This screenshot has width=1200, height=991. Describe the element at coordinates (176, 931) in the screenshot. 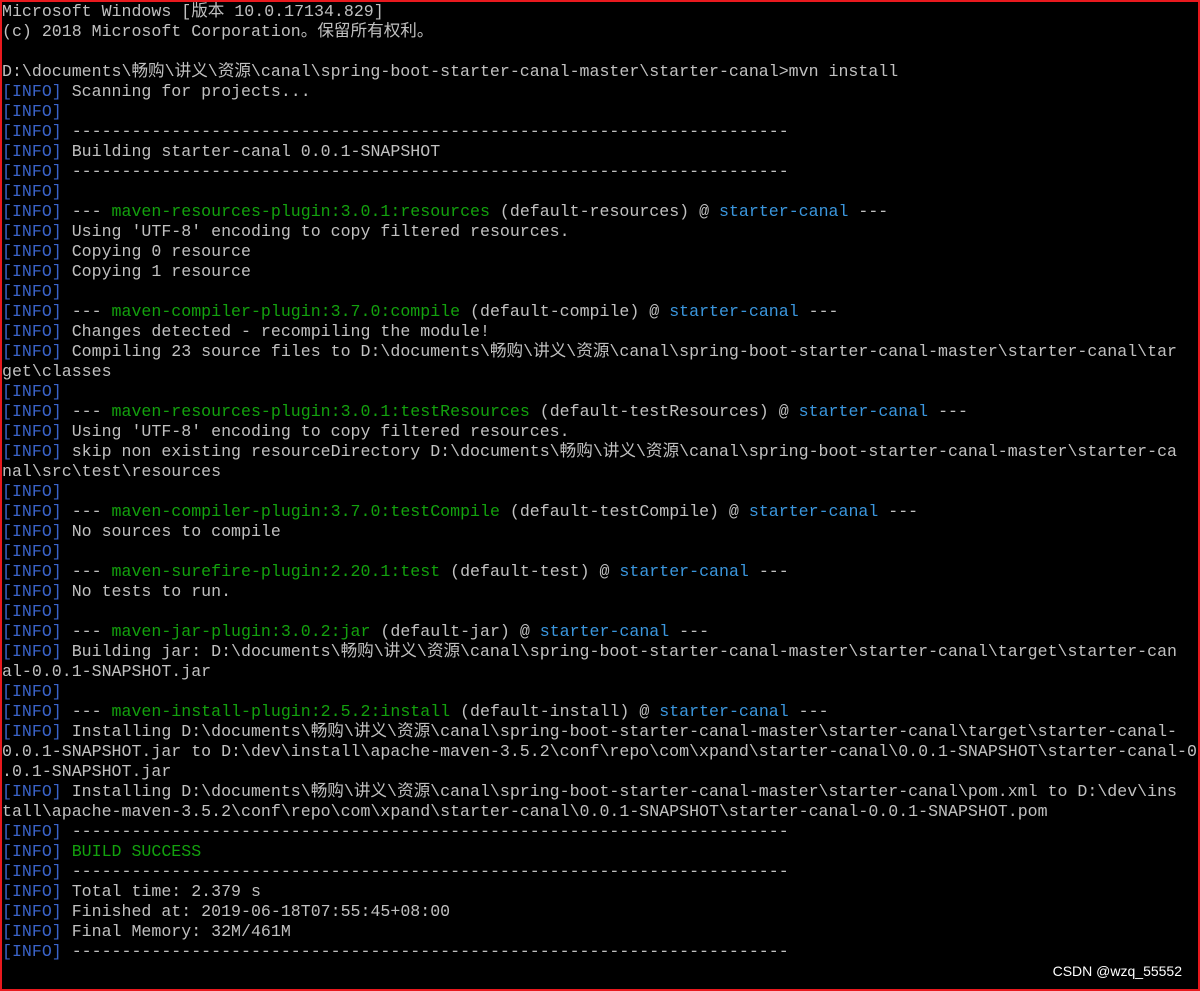

I see `line-text: Final Memory: 32M/461M` at that location.